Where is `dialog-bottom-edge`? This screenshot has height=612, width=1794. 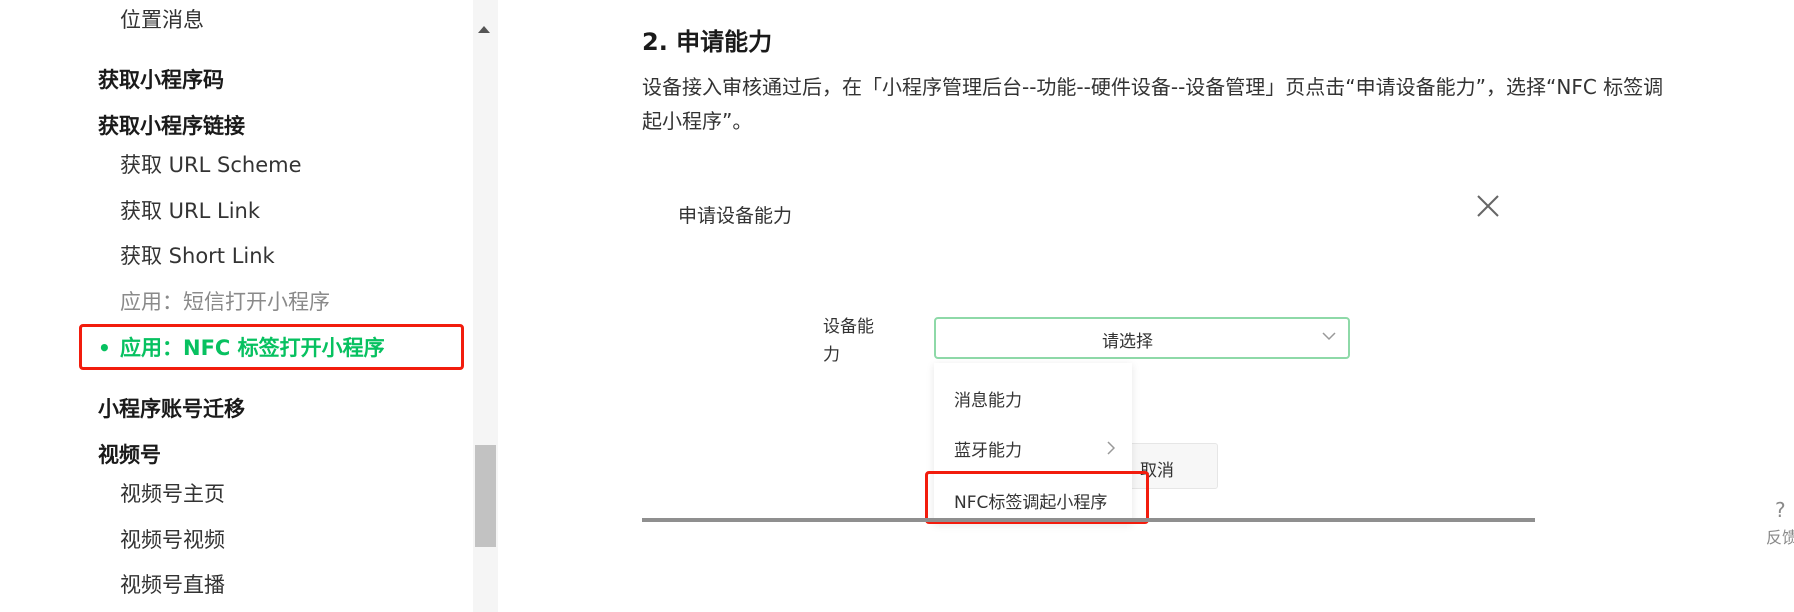 dialog-bottom-edge is located at coordinates (1088, 520).